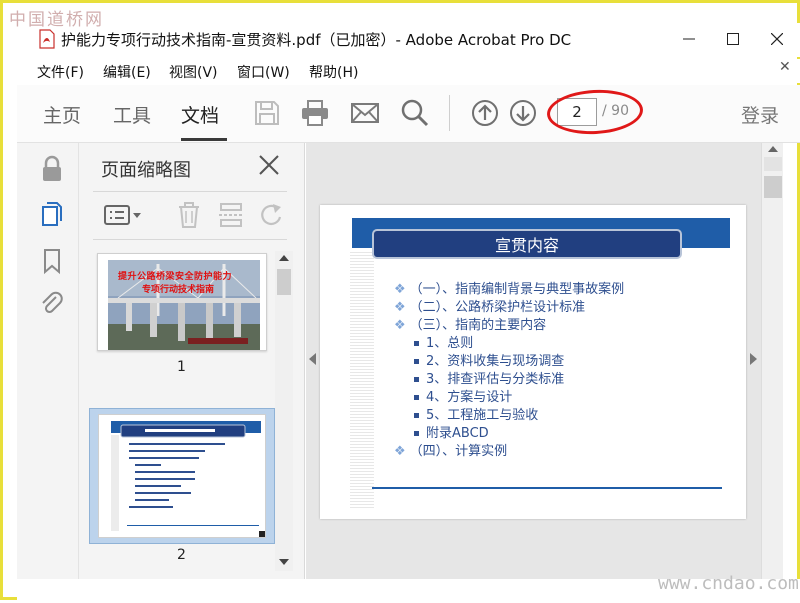  What do you see at coordinates (728, 583) in the screenshot?
I see `watermark-bottom-right: www.cndao.com` at bounding box center [728, 583].